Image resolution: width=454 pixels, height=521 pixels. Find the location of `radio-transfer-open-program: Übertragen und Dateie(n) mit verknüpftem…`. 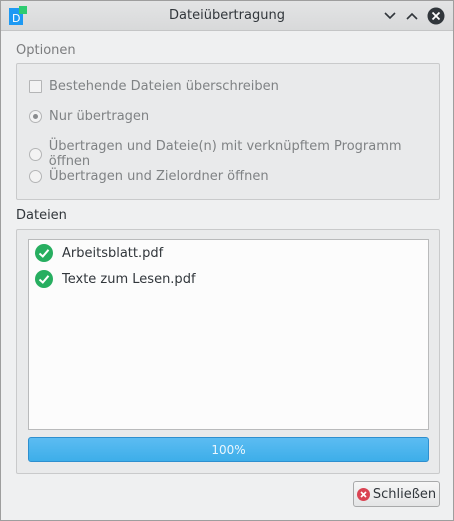

radio-transfer-open-program: Übertragen und Dateie(n) mit verknüpftem… is located at coordinates (234, 154).